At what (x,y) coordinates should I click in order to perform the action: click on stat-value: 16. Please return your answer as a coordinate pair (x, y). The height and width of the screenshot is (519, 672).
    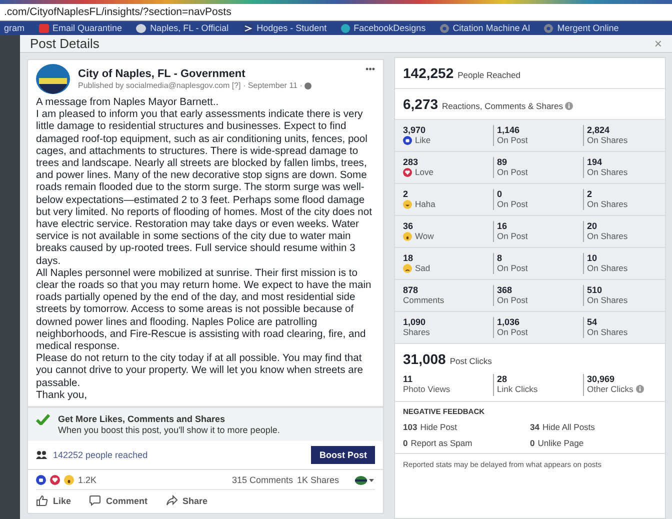
    Looking at the image, I should click on (502, 226).